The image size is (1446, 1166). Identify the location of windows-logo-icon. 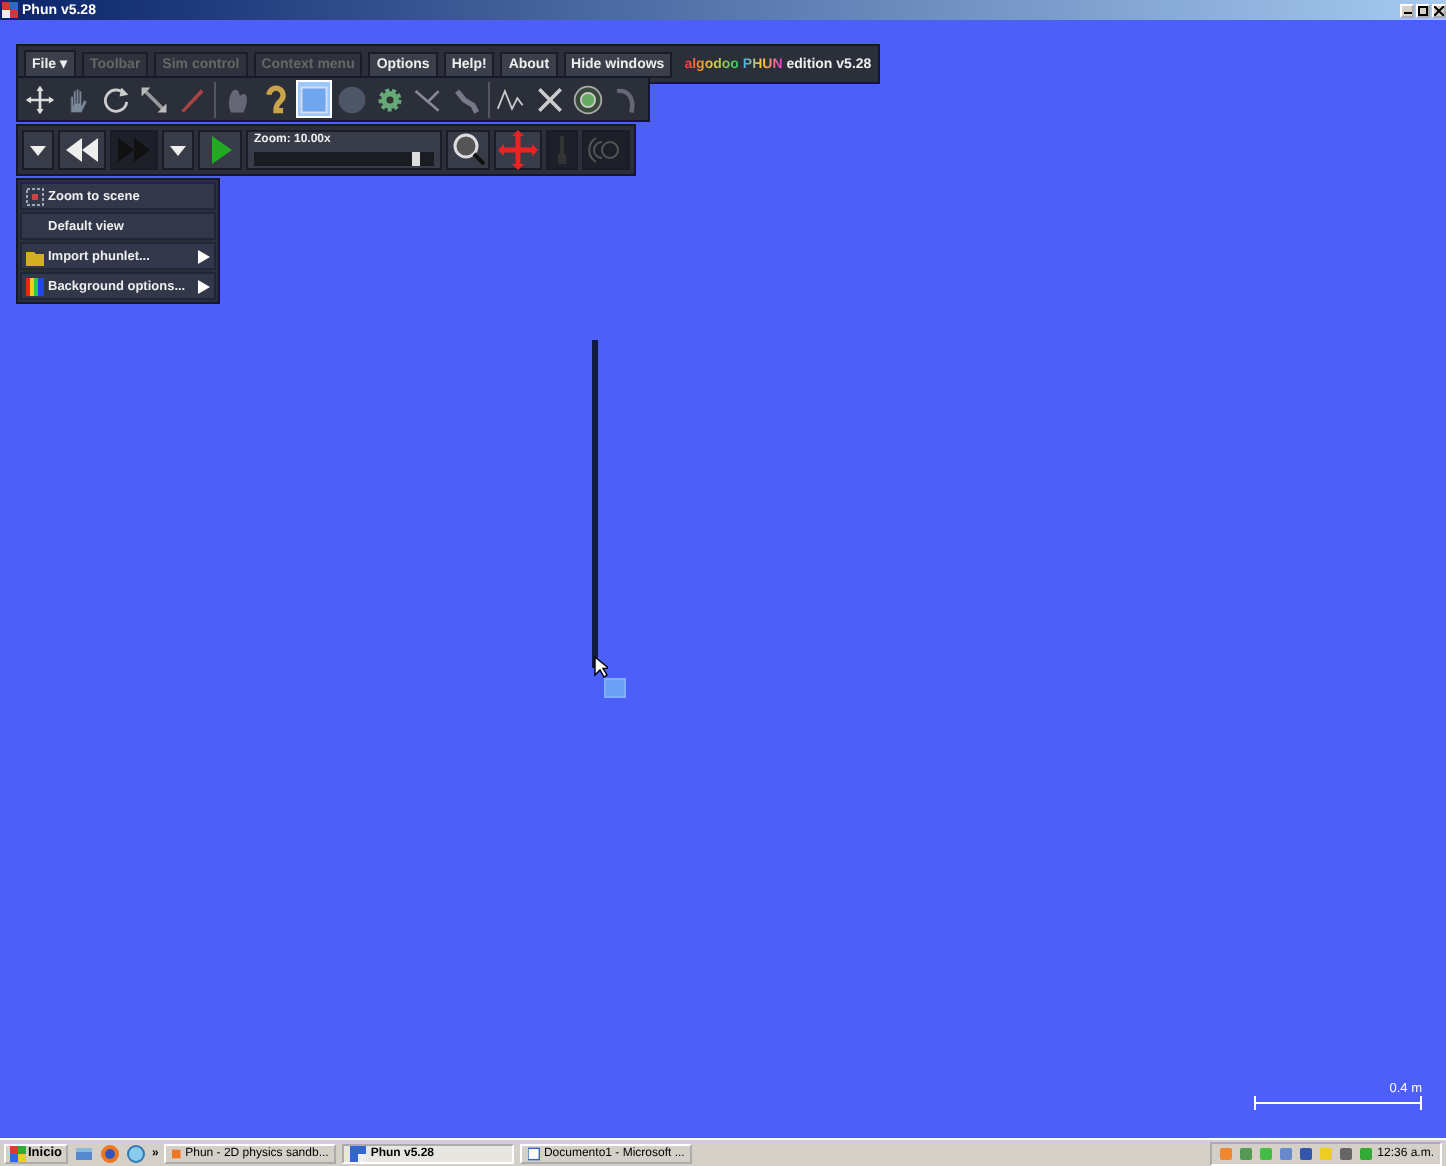
(18, 1153).